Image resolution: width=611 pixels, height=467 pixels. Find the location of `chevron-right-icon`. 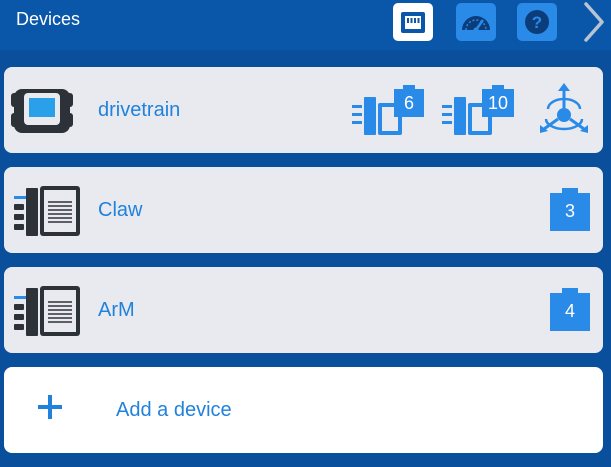

chevron-right-icon is located at coordinates (593, 22).